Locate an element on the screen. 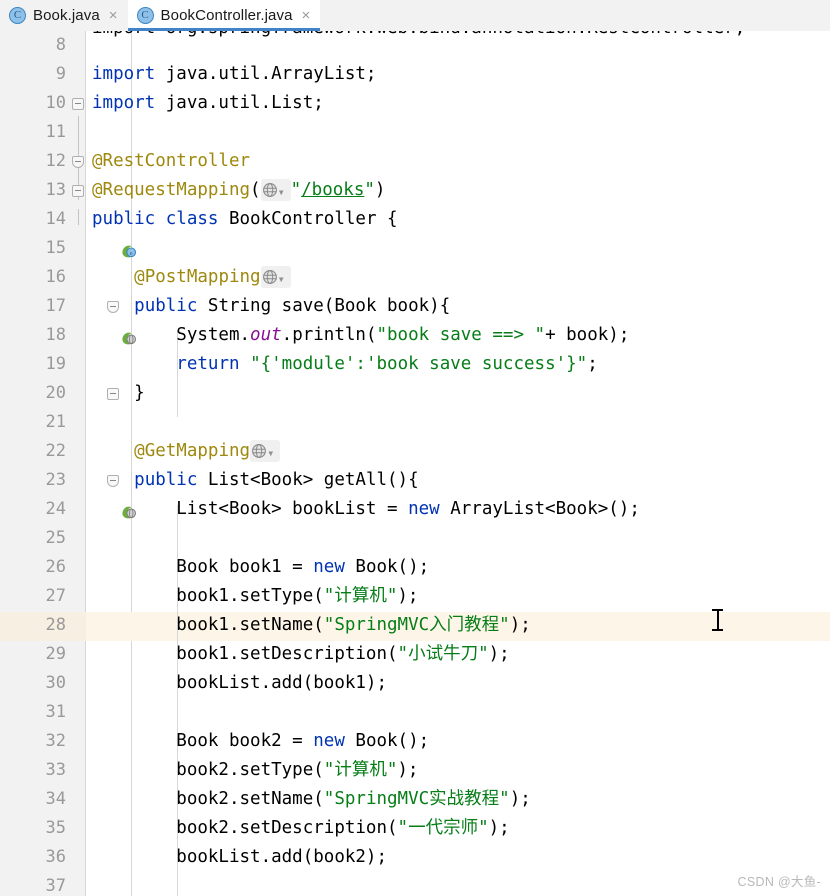 This screenshot has height=896, width=830. code-line: 29 book1.setDescription("小试牛刀"); is located at coordinates (415, 654).